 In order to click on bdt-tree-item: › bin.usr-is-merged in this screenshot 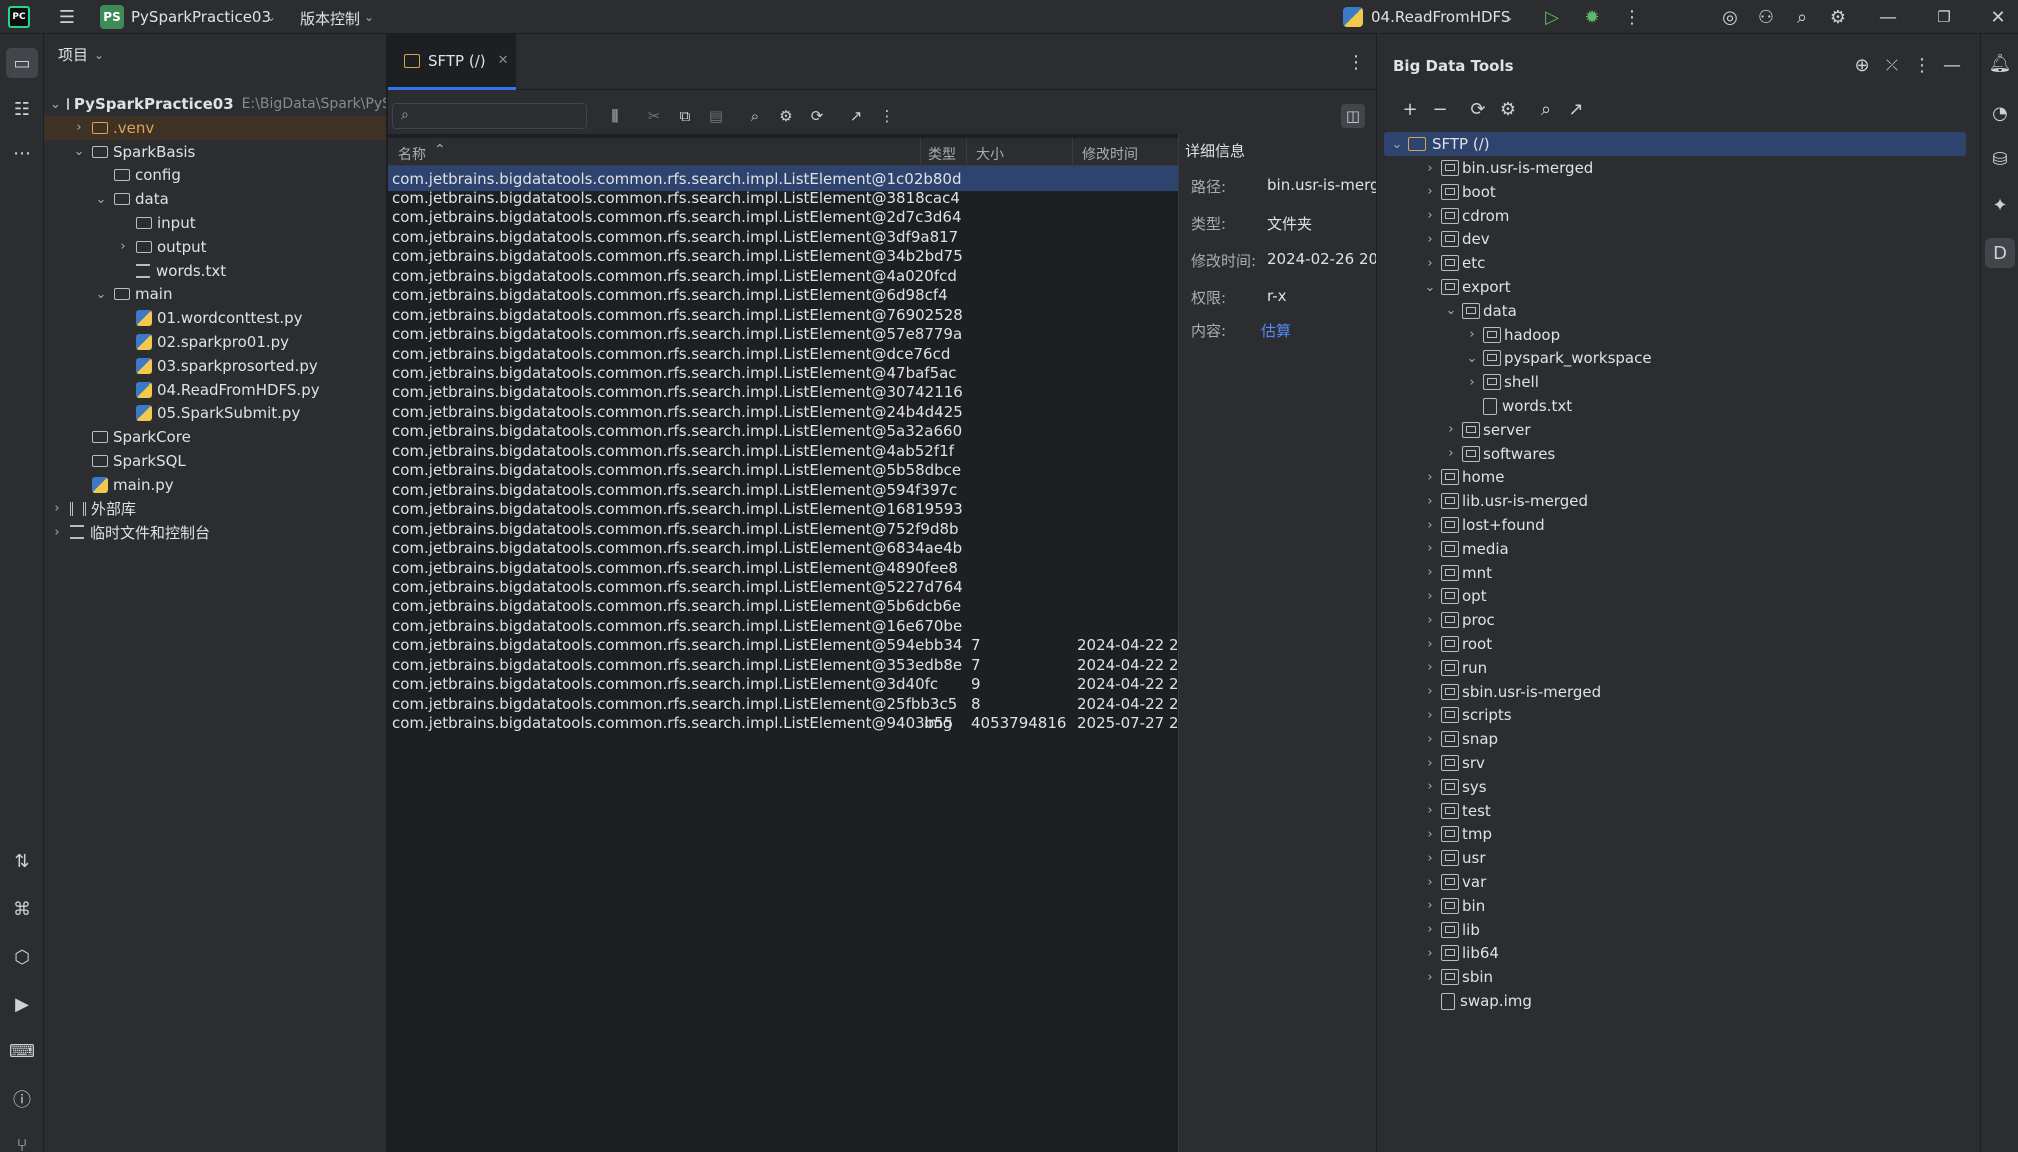, I will do `click(1507, 168)`.